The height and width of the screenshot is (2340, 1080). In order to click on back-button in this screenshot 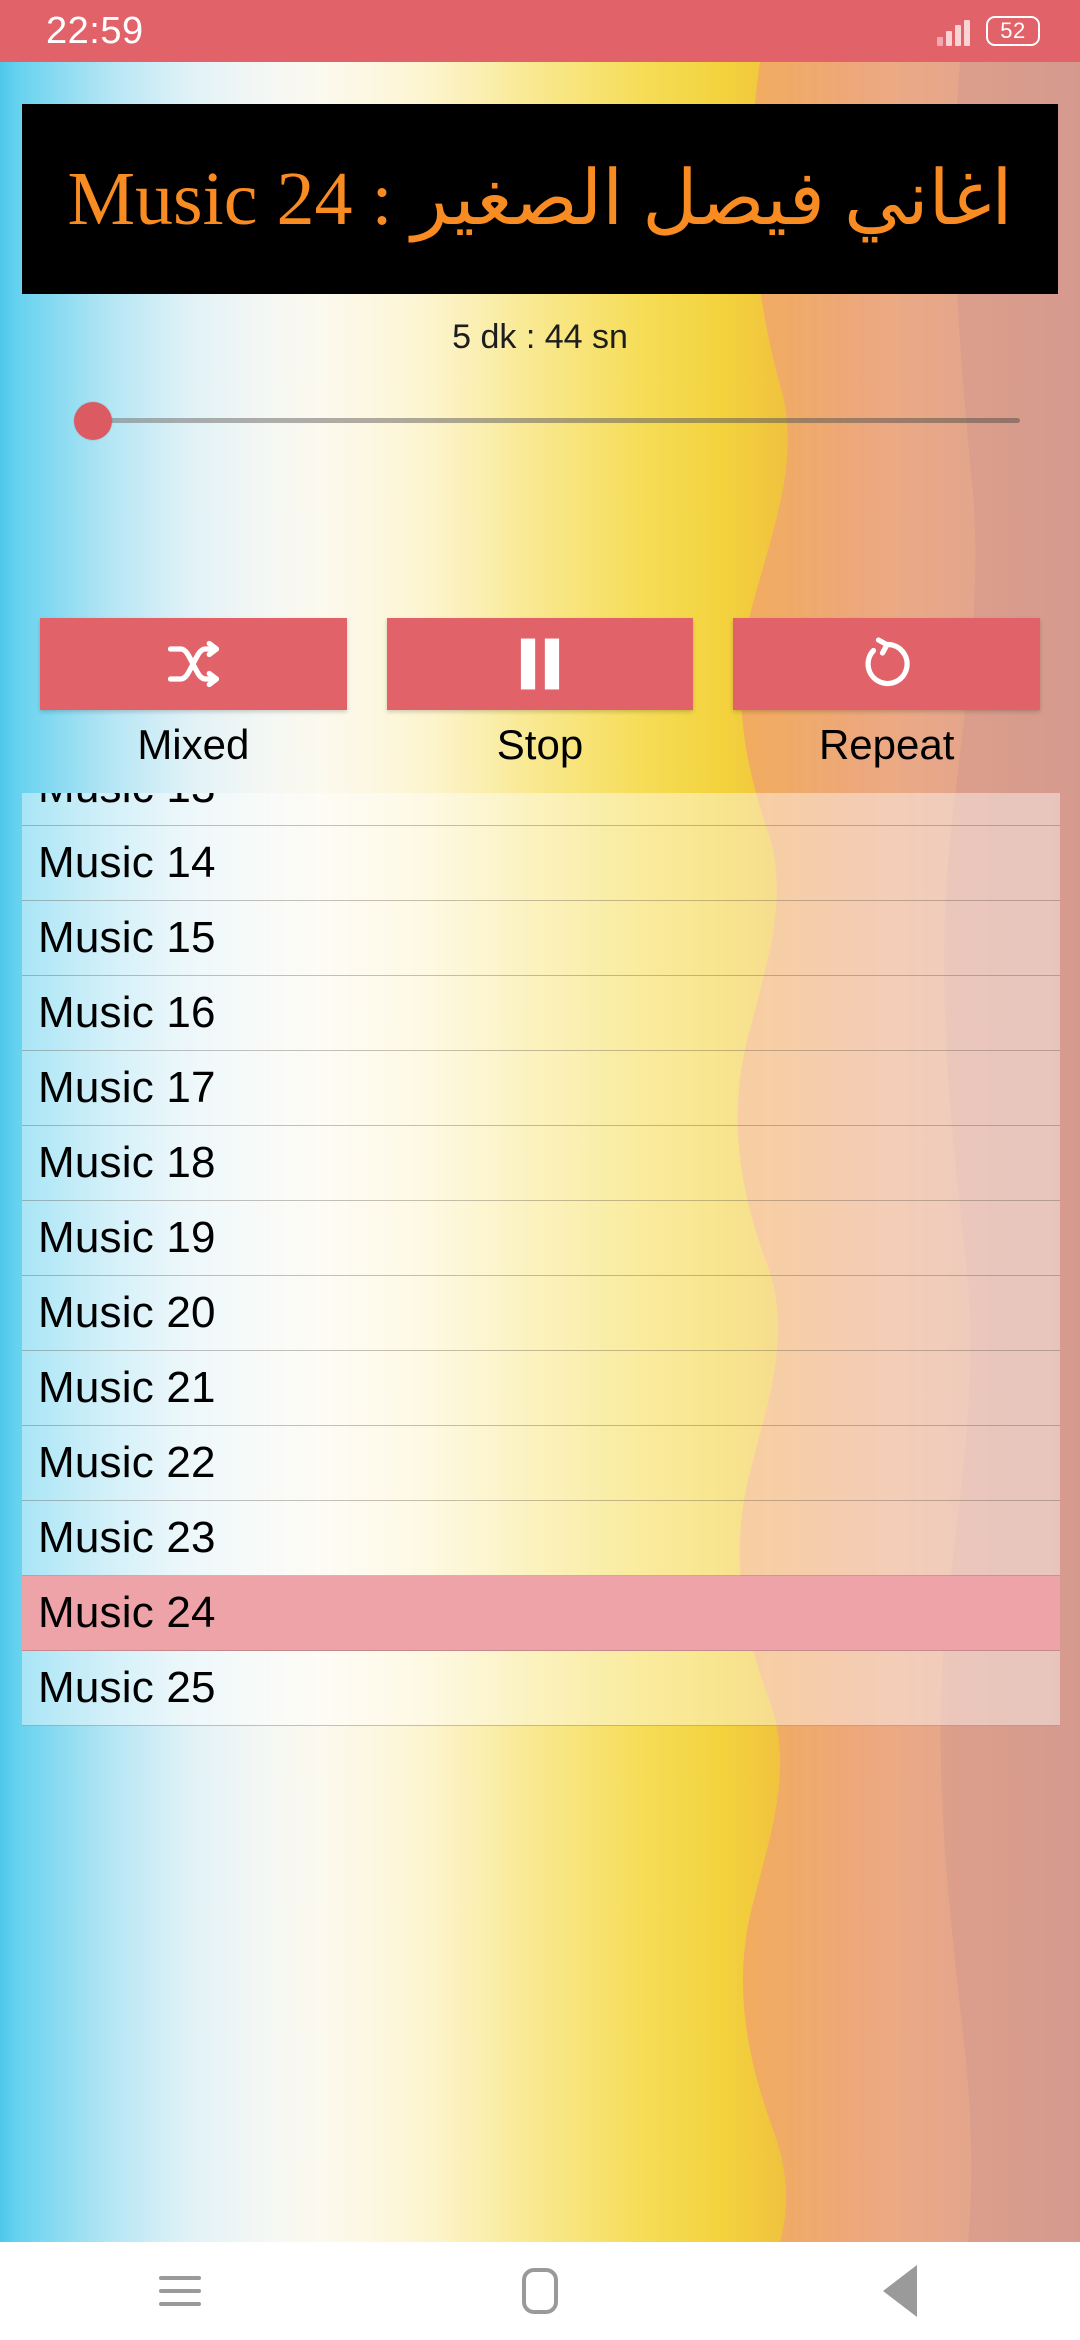, I will do `click(900, 2291)`.